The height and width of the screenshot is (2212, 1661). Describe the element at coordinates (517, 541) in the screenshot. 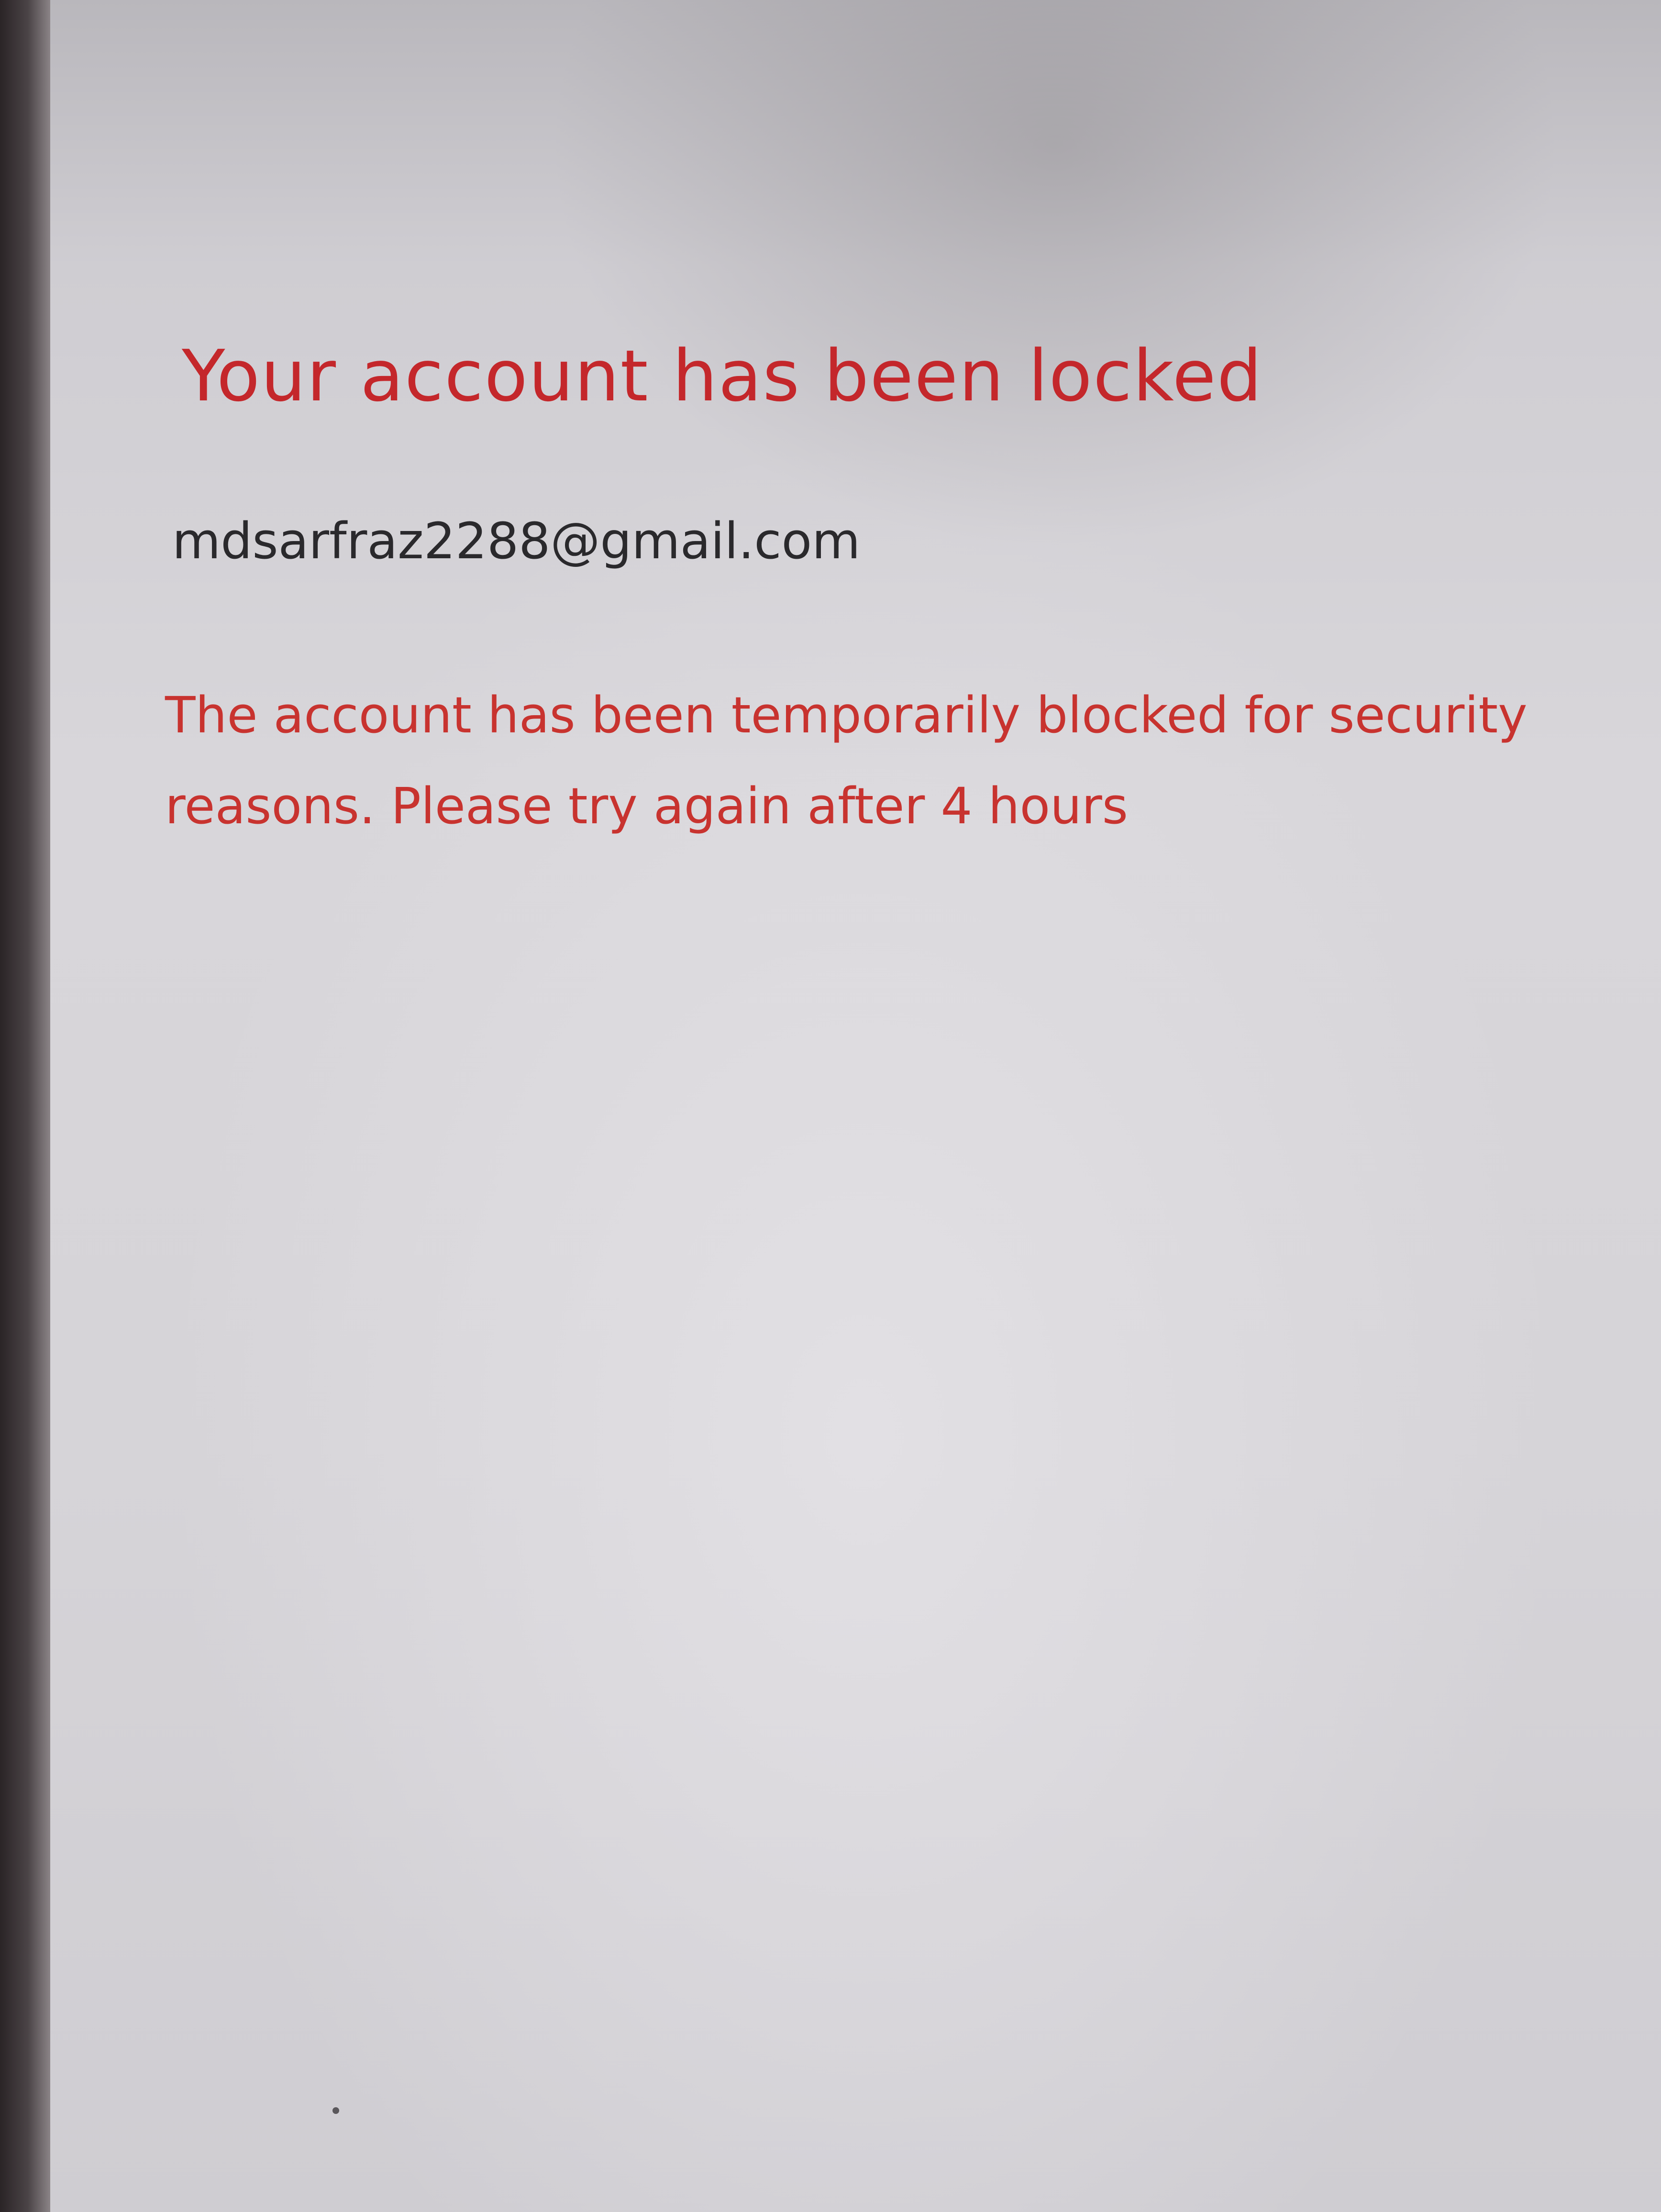

I see `account-email: mdsarfraz2288@gmail.com` at that location.